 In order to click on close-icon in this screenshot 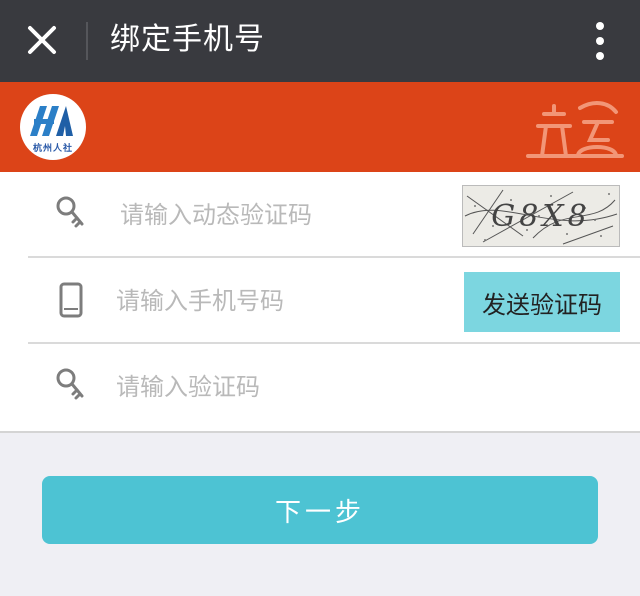, I will do `click(42, 40)`.